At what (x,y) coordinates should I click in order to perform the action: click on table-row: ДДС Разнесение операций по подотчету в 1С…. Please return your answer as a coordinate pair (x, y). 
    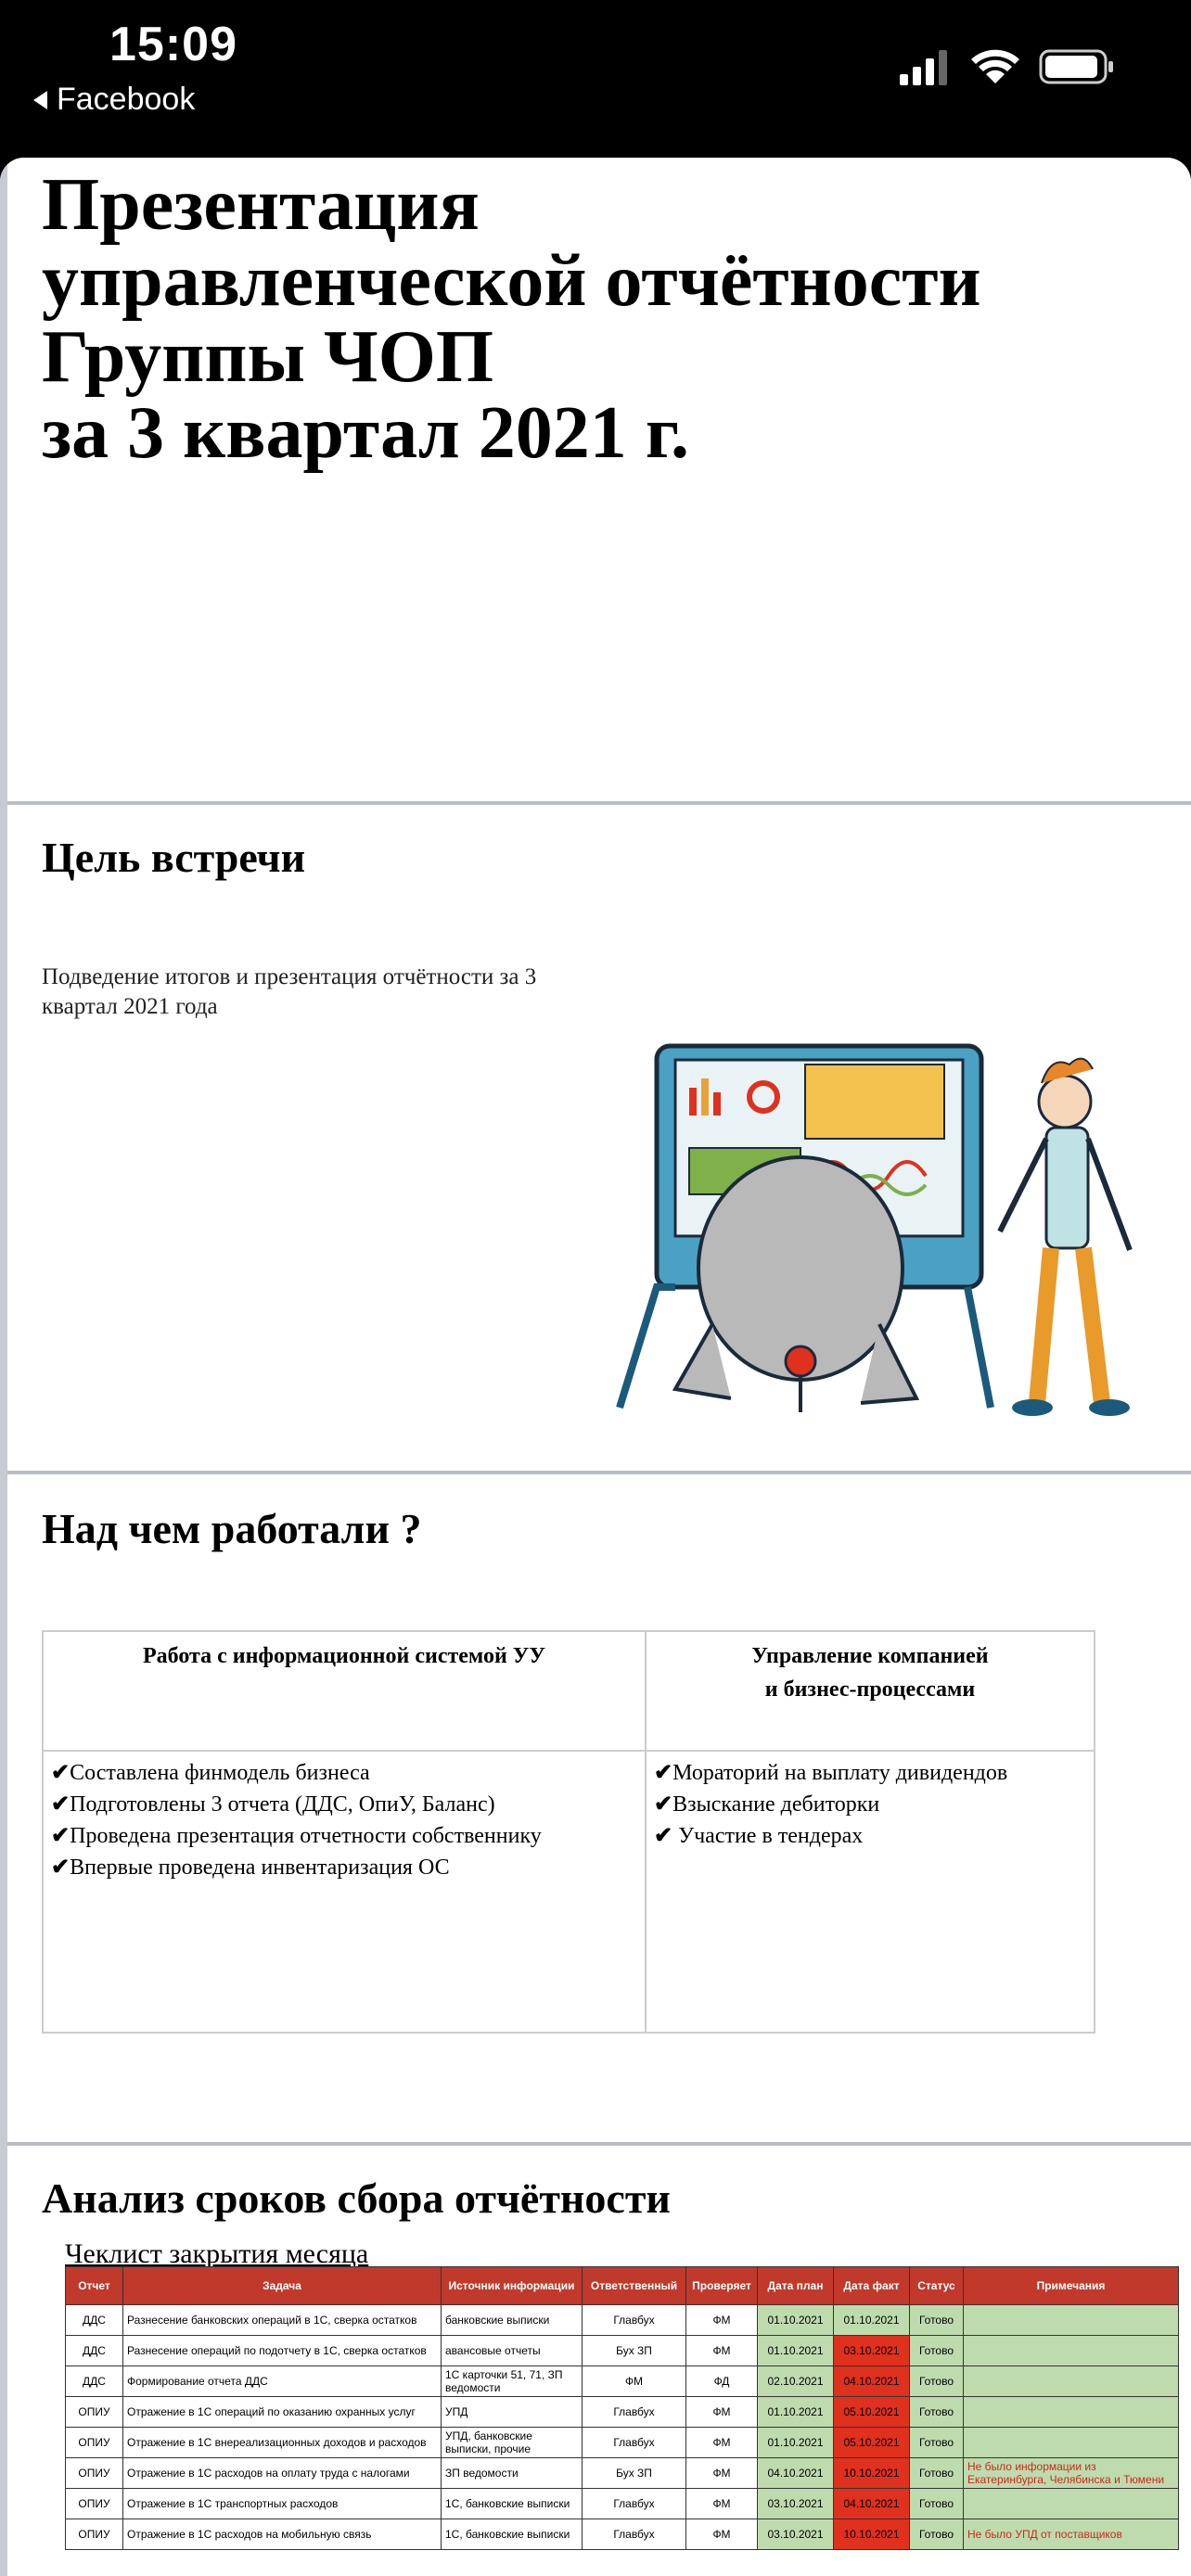
    Looking at the image, I should click on (622, 2351).